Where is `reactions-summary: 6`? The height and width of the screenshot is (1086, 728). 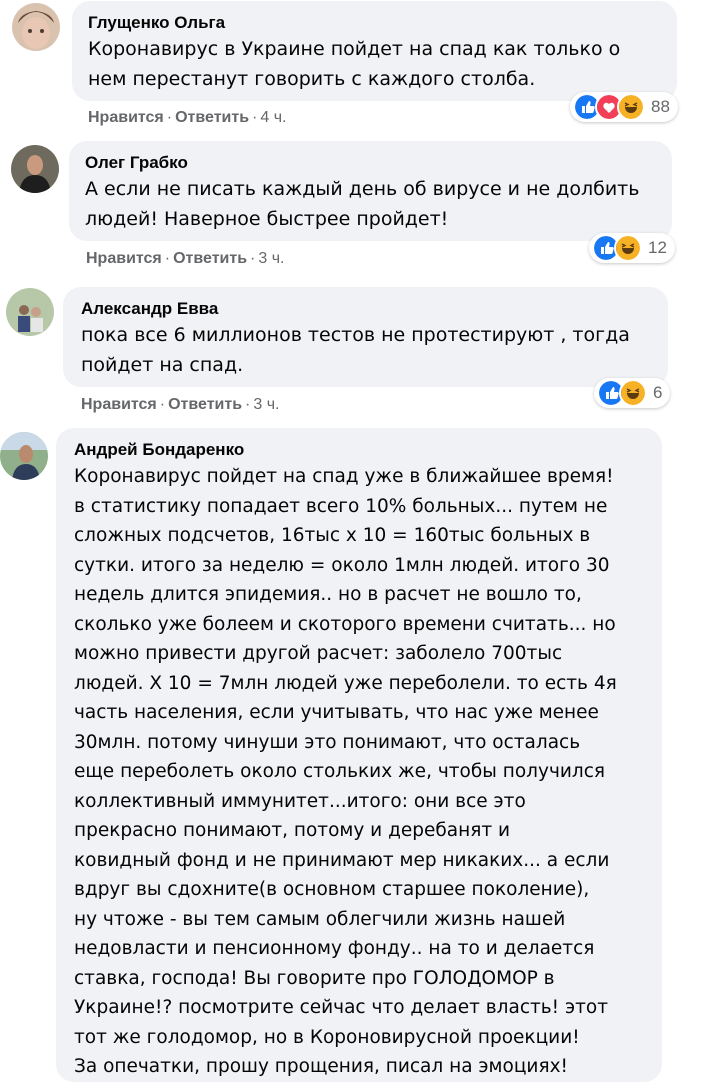
reactions-summary: 6 is located at coordinates (632, 393).